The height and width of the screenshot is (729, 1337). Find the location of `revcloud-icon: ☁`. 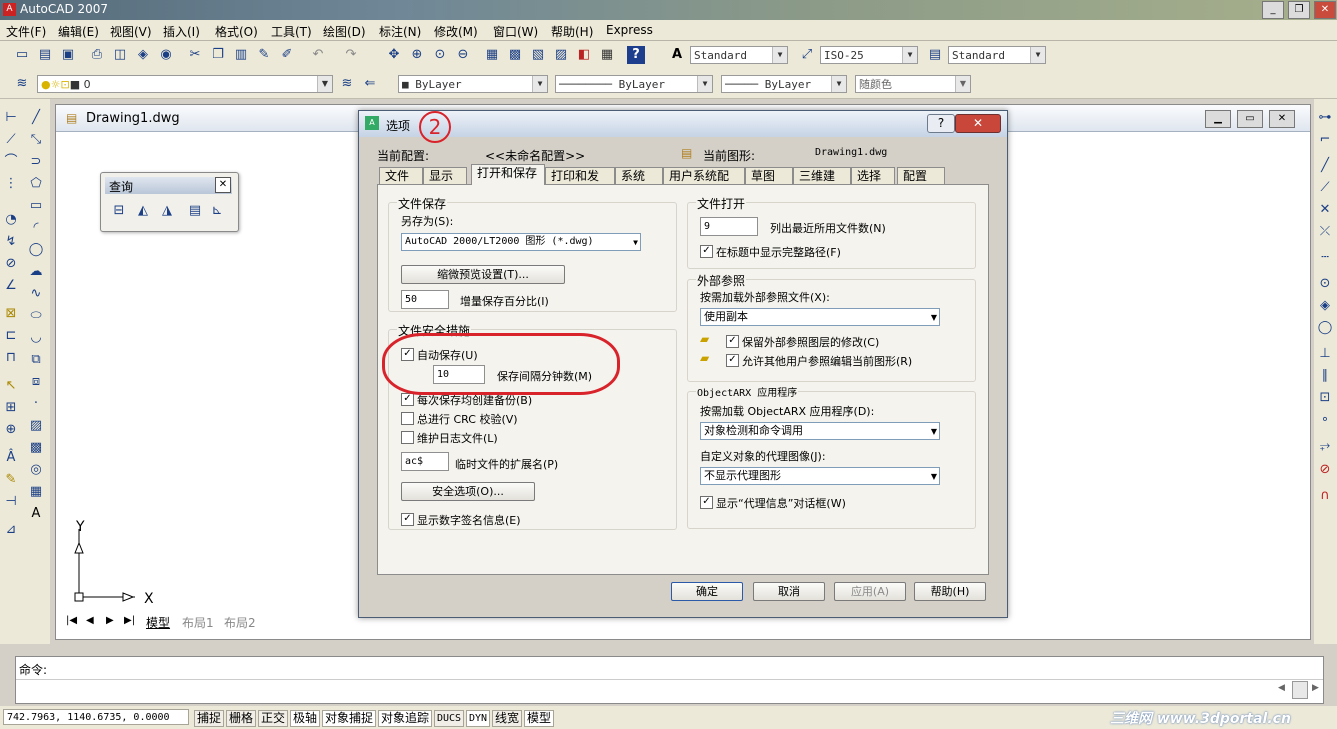

revcloud-icon: ☁ is located at coordinates (36, 272).